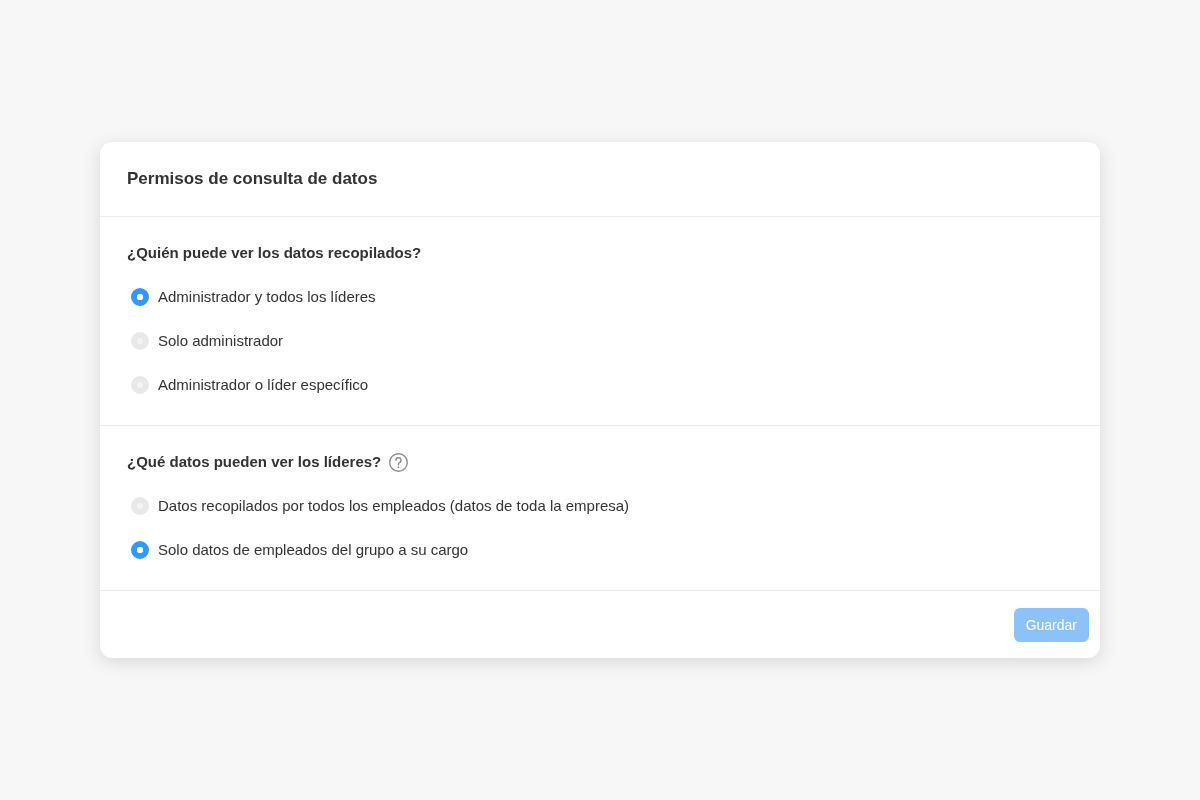 The height and width of the screenshot is (800, 1200). Describe the element at coordinates (600, 385) in the screenshot. I see `radio-option: Administrador o líder específico` at that location.